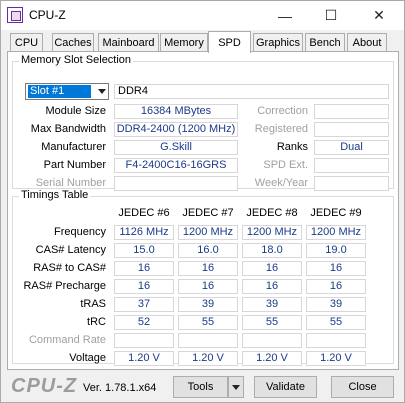 Image resolution: width=405 pixels, height=403 pixels. I want to click on minimize-icon: —, so click(285, 15).